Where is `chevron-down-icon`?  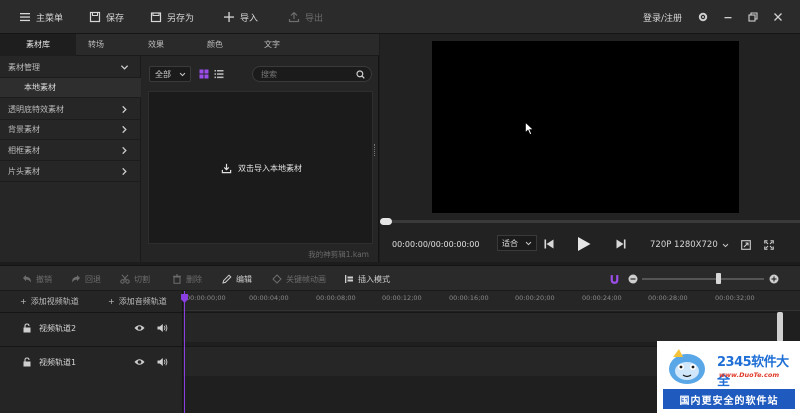 chevron-down-icon is located at coordinates (725, 245).